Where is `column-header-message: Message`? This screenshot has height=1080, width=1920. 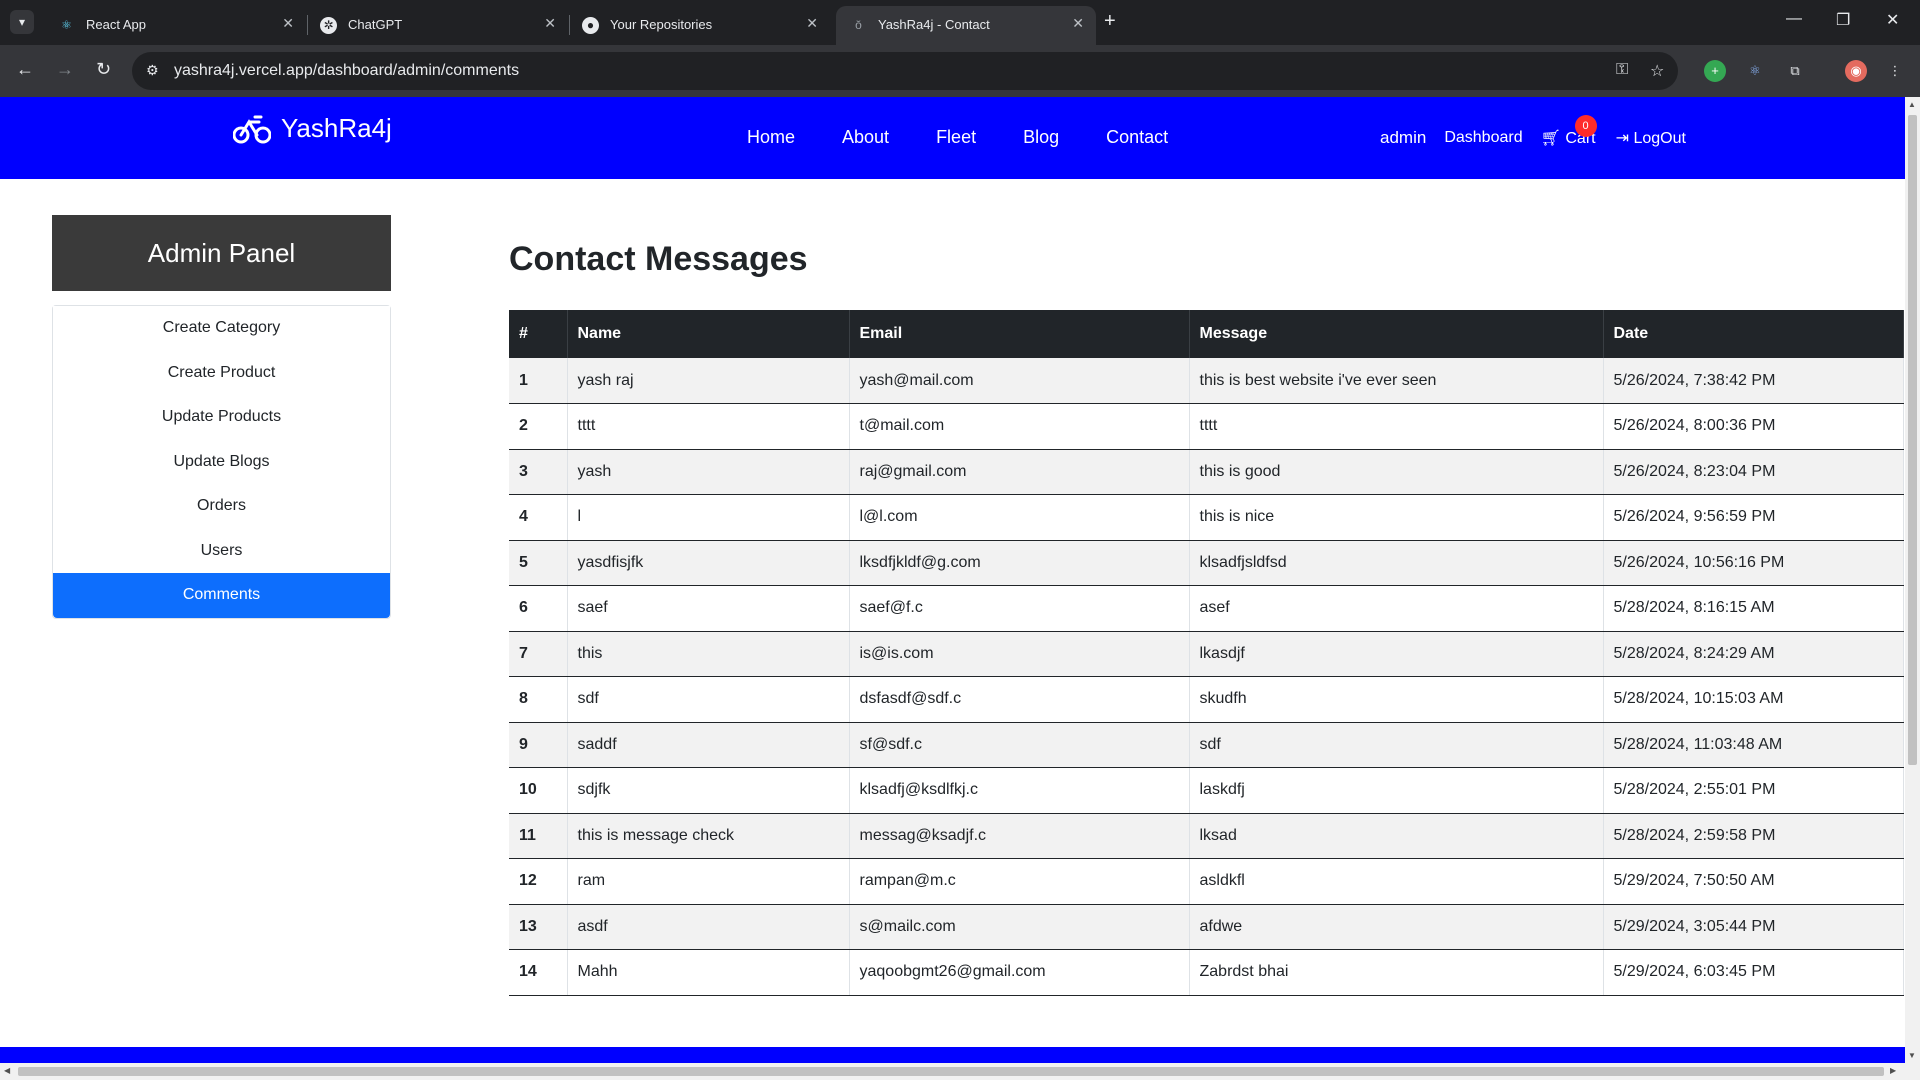
column-header-message: Message is located at coordinates (1396, 334).